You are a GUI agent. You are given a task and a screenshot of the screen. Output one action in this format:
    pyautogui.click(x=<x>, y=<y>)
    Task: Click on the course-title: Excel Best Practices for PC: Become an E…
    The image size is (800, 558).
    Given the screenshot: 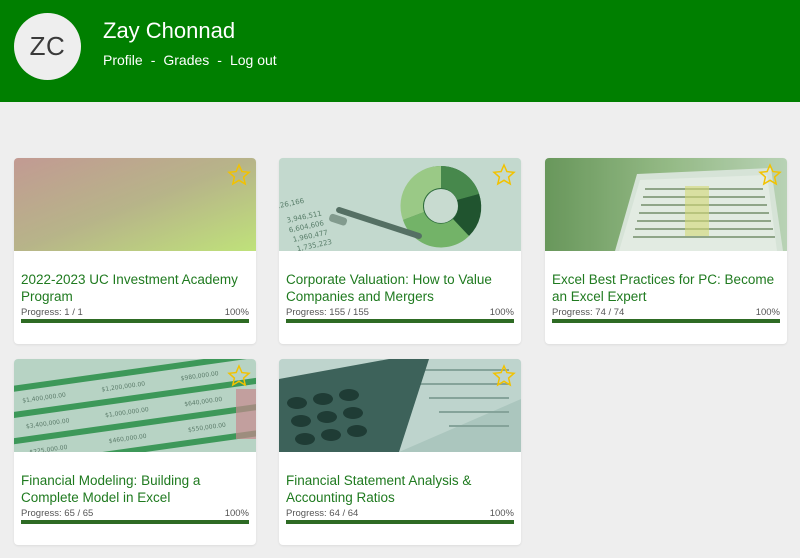 What is the action you would take?
    pyautogui.click(x=668, y=288)
    